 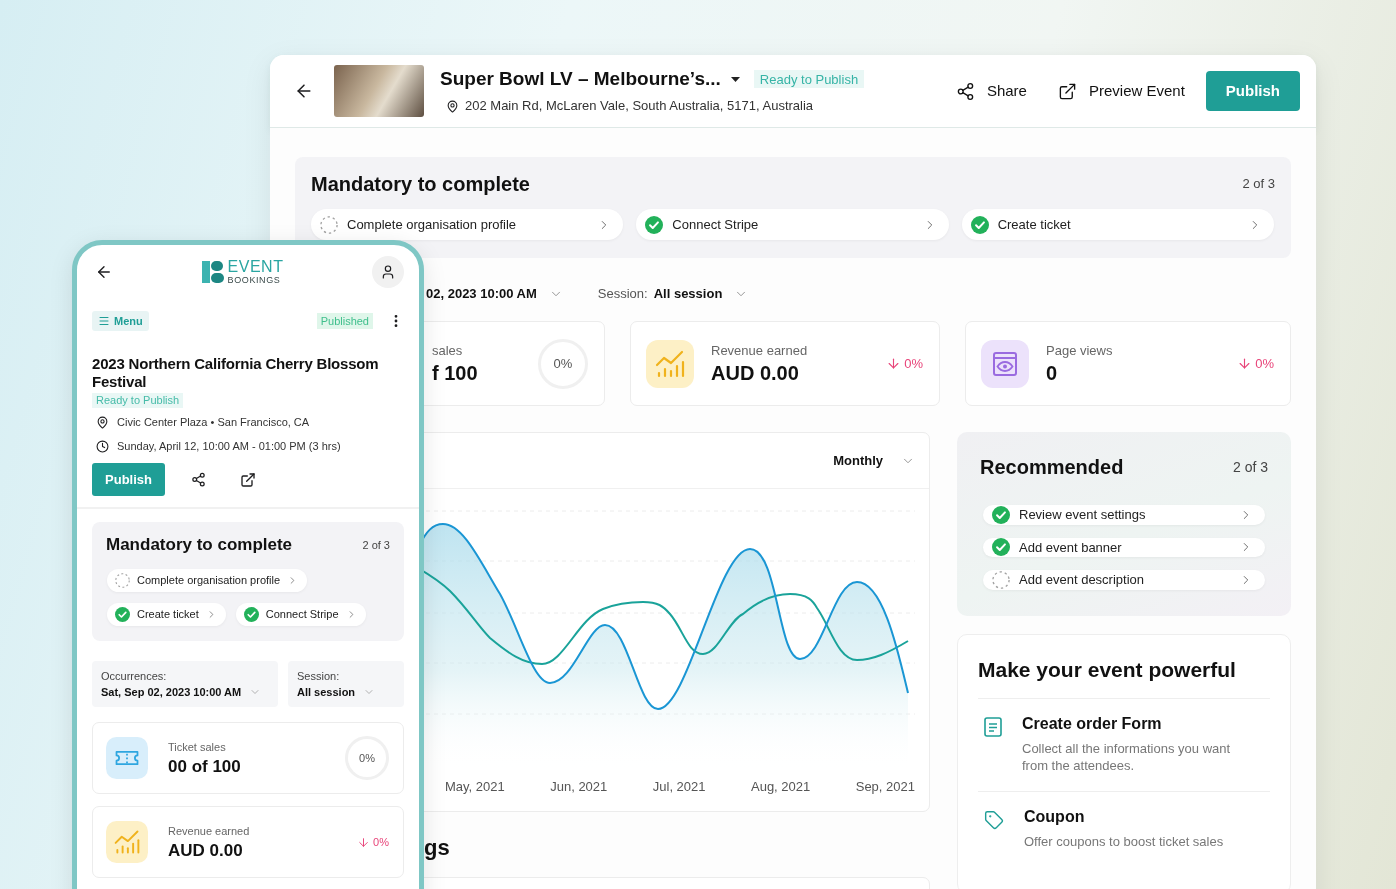 What do you see at coordinates (679, 787) in the screenshot?
I see `axis-label: Jul, 2021` at bounding box center [679, 787].